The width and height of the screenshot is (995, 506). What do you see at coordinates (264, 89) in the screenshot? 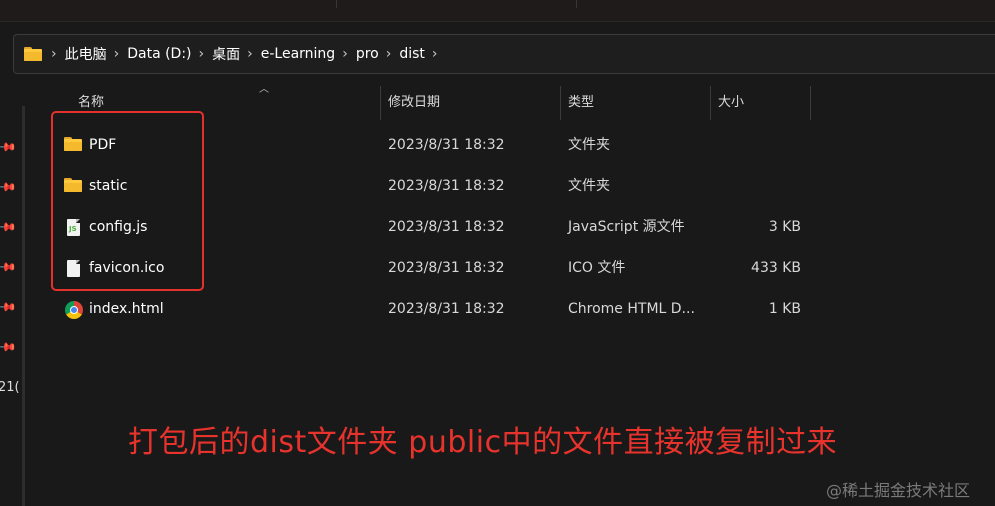
I see `sort-ascending-icon: ︿` at bounding box center [264, 89].